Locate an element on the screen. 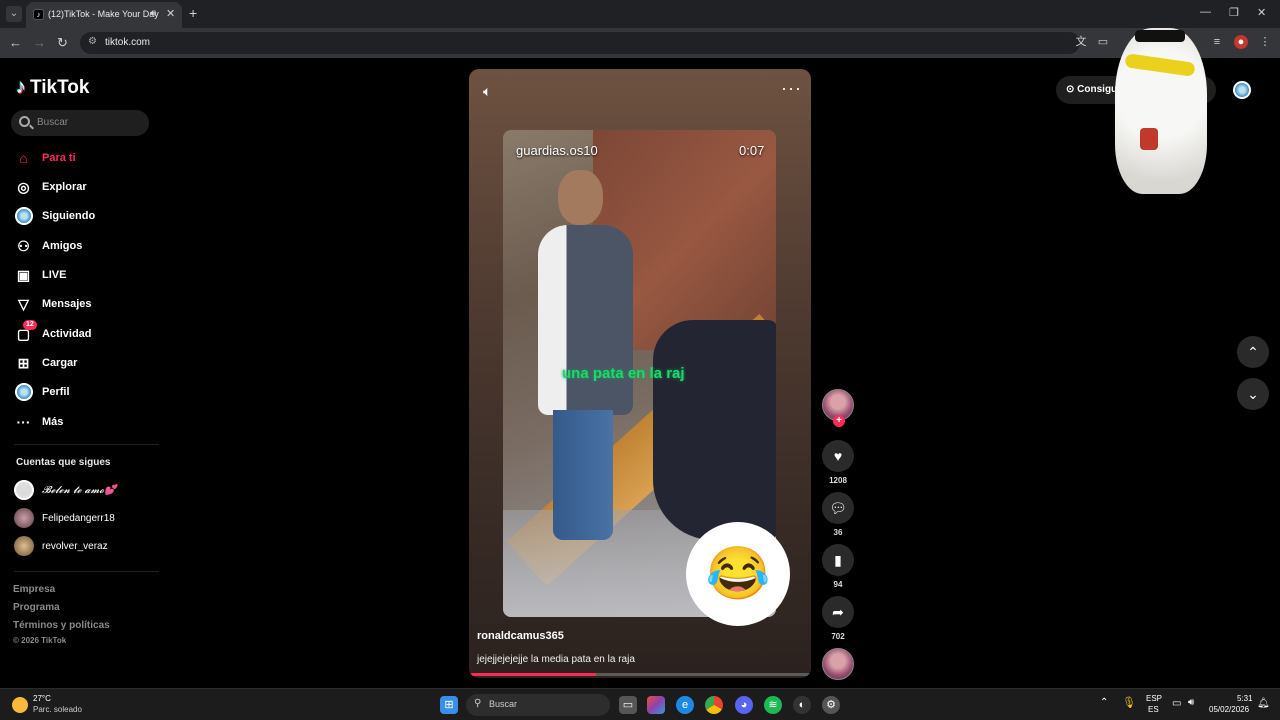 This screenshot has width=1280, height=720. footer-link-programa: Programa is located at coordinates (36, 607).